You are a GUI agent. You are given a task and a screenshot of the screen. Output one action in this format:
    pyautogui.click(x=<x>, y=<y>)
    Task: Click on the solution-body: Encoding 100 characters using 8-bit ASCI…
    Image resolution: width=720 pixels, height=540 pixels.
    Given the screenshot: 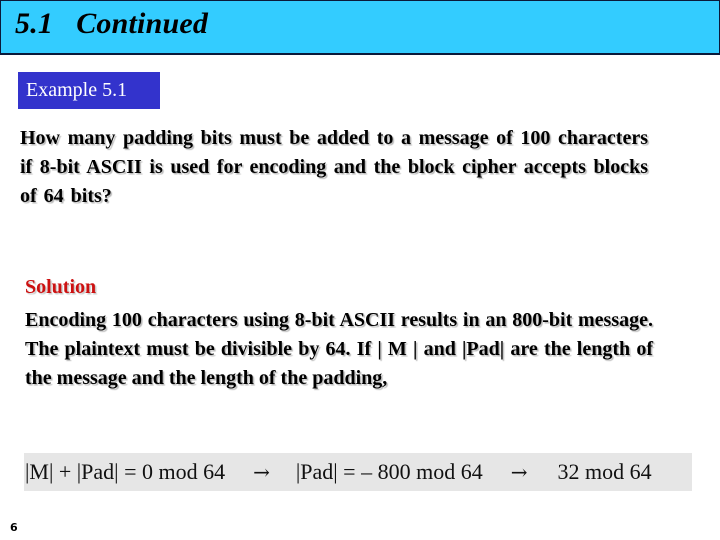 What is the action you would take?
    pyautogui.click(x=339, y=349)
    